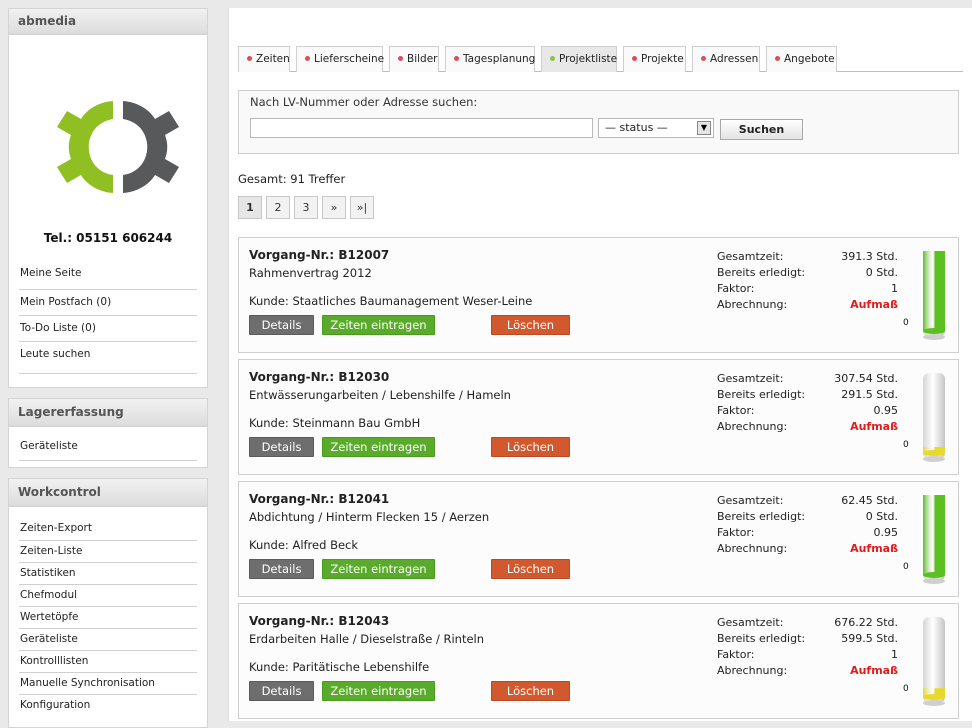 The height and width of the screenshot is (728, 972). I want to click on tab-projektliste: Projektliste, so click(579, 59).